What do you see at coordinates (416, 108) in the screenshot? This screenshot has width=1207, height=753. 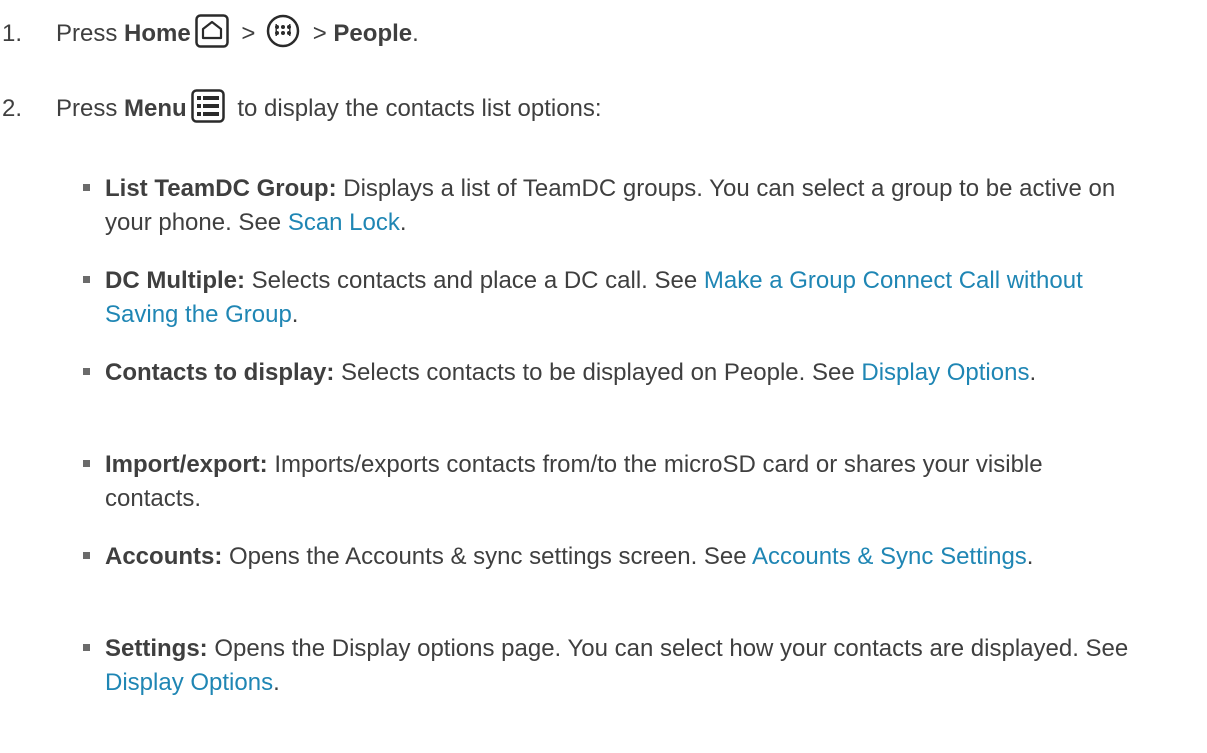 I see `step-text-post: to display the contacts list options:` at bounding box center [416, 108].